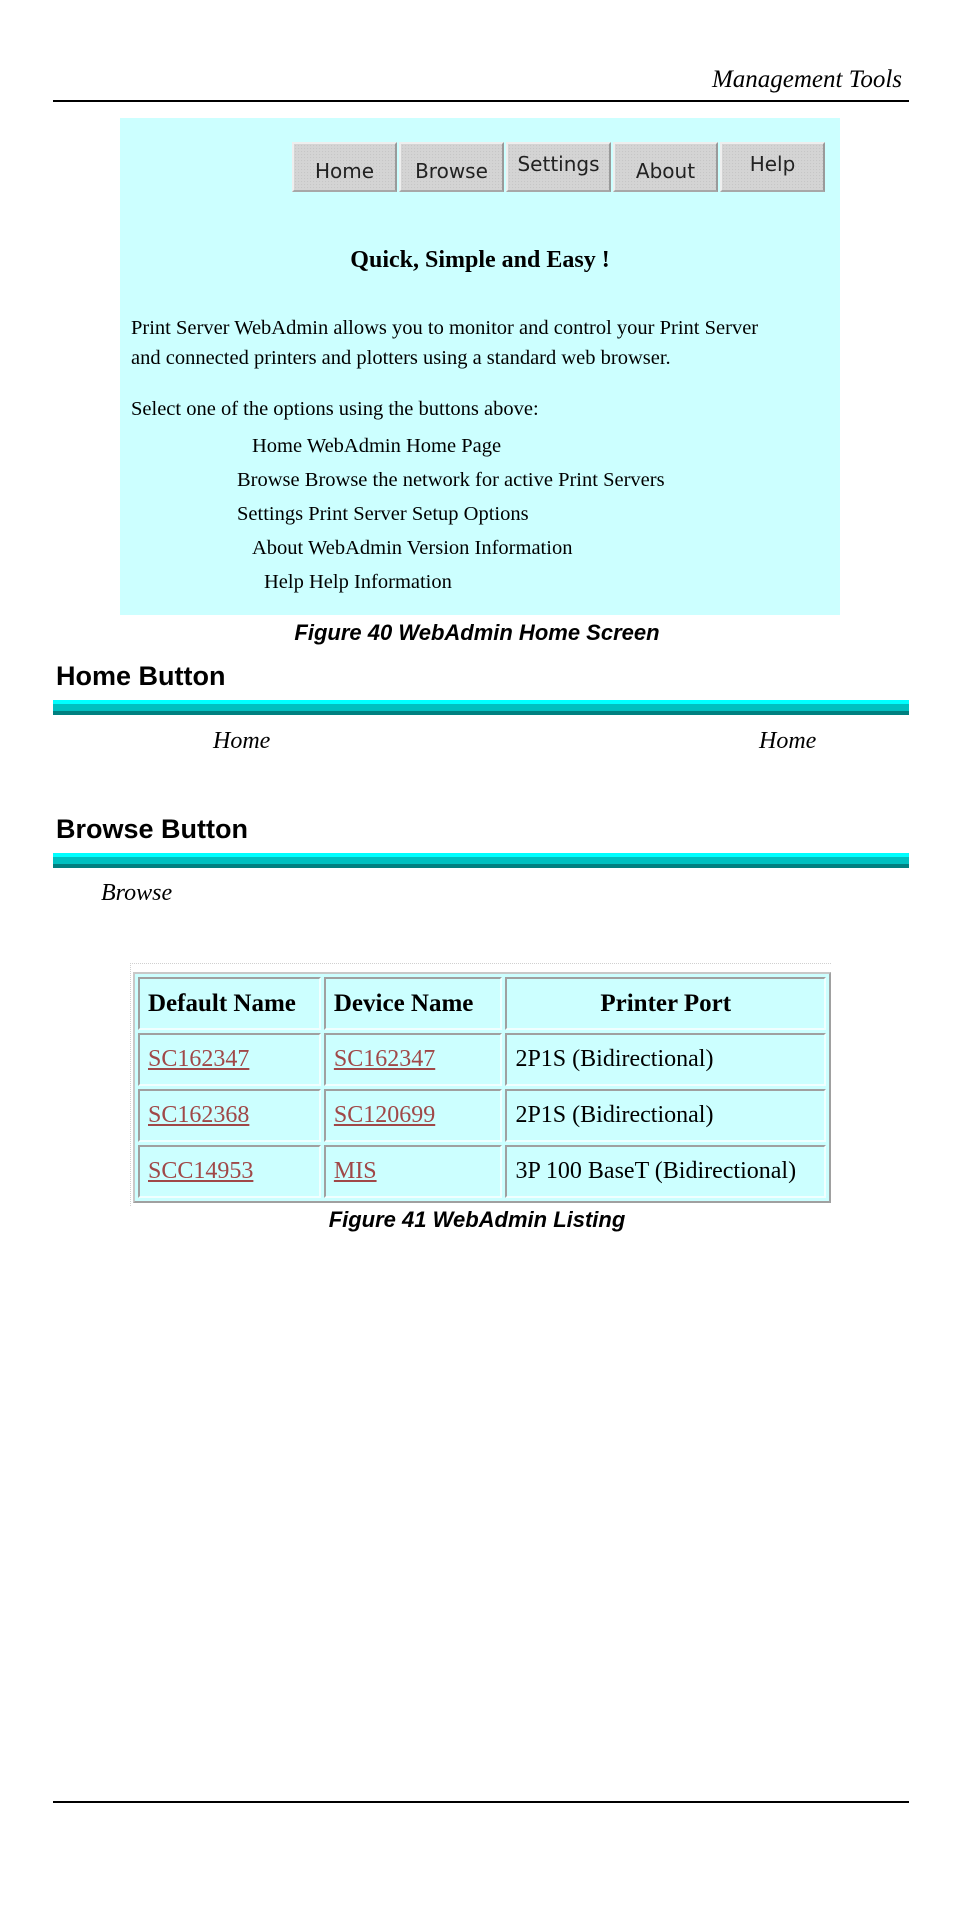 This screenshot has height=1906, width=954. I want to click on option-line-about: About WebAdmin Version Information, so click(412, 548).